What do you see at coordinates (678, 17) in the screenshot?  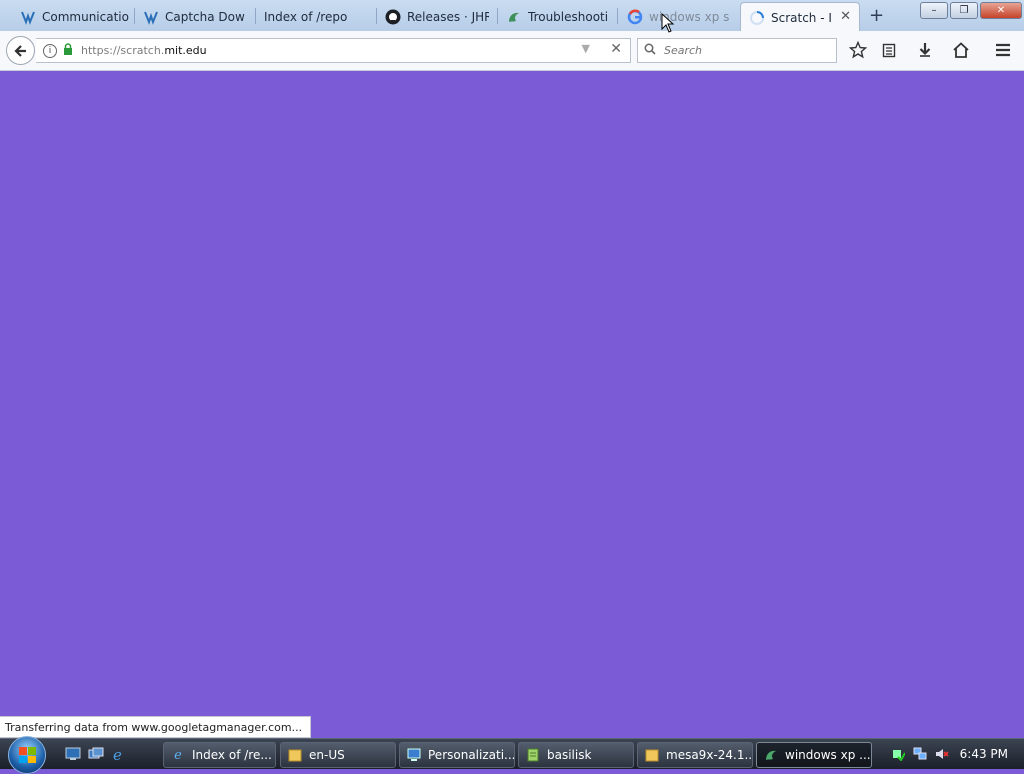 I see `tab-windows-xp: windows xp sp` at bounding box center [678, 17].